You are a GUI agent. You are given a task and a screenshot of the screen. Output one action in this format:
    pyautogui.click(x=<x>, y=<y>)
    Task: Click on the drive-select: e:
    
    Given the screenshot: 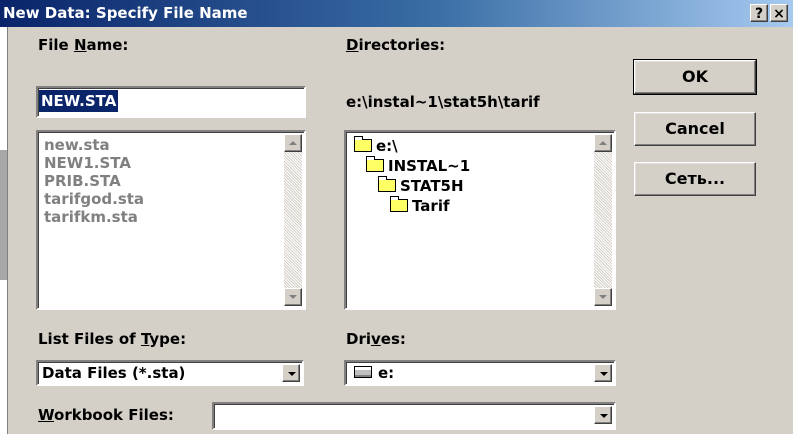 What is the action you would take?
    pyautogui.click(x=480, y=373)
    